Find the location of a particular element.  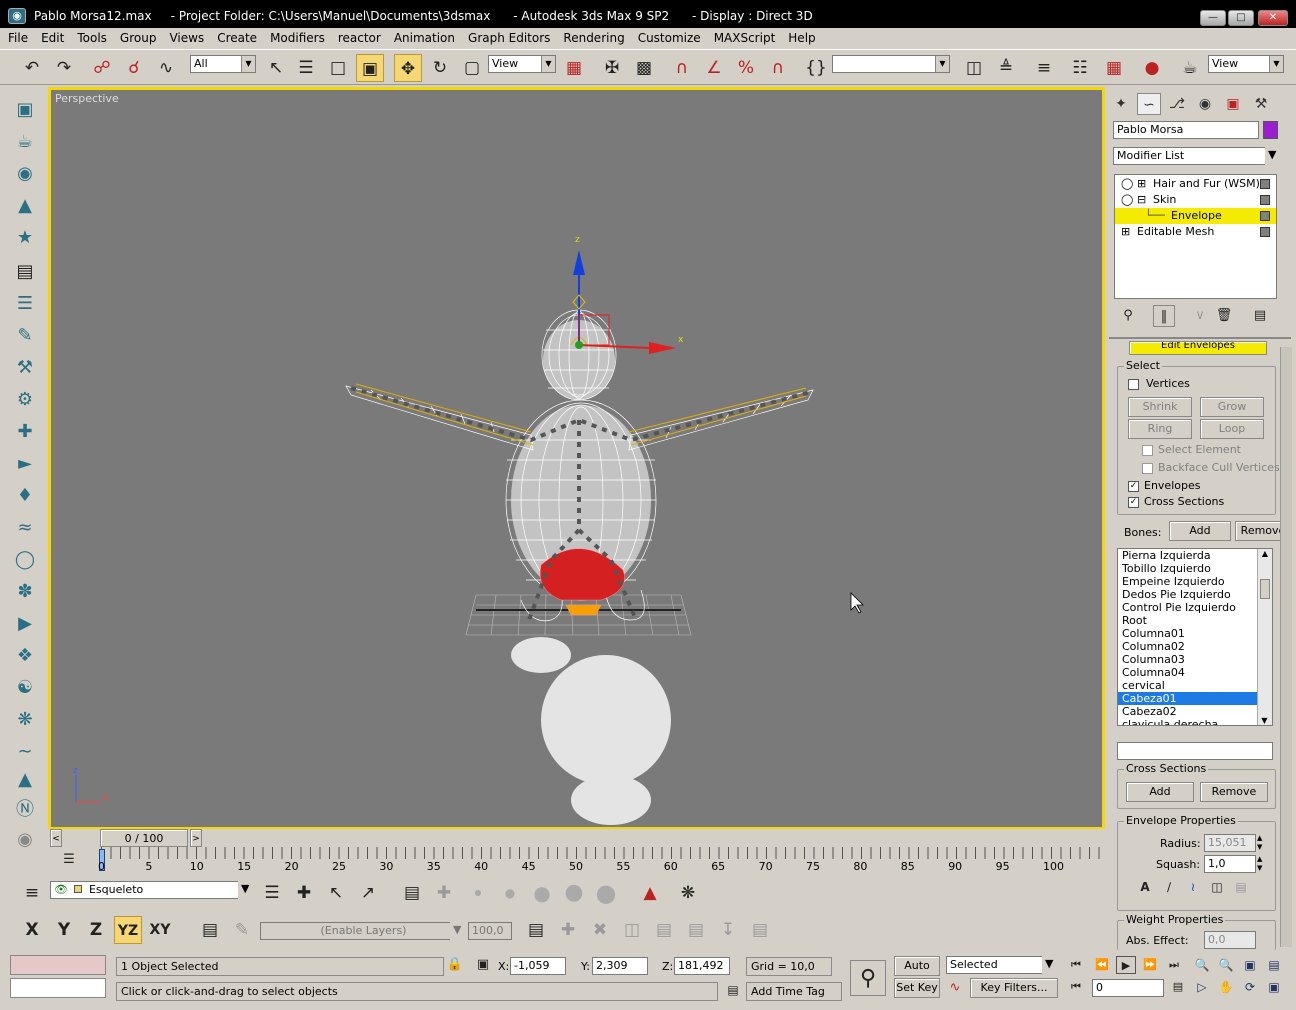

compass-icon: ❋ is located at coordinates (25, 720).